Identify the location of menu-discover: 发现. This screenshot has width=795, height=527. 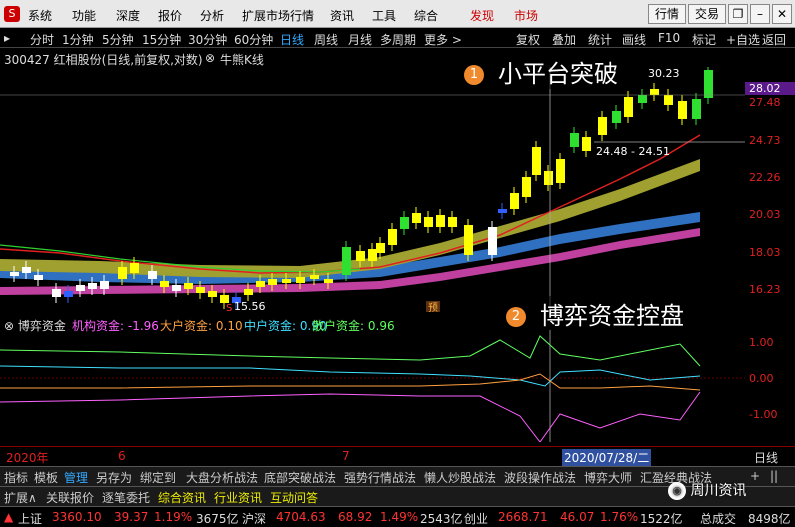
(482, 15).